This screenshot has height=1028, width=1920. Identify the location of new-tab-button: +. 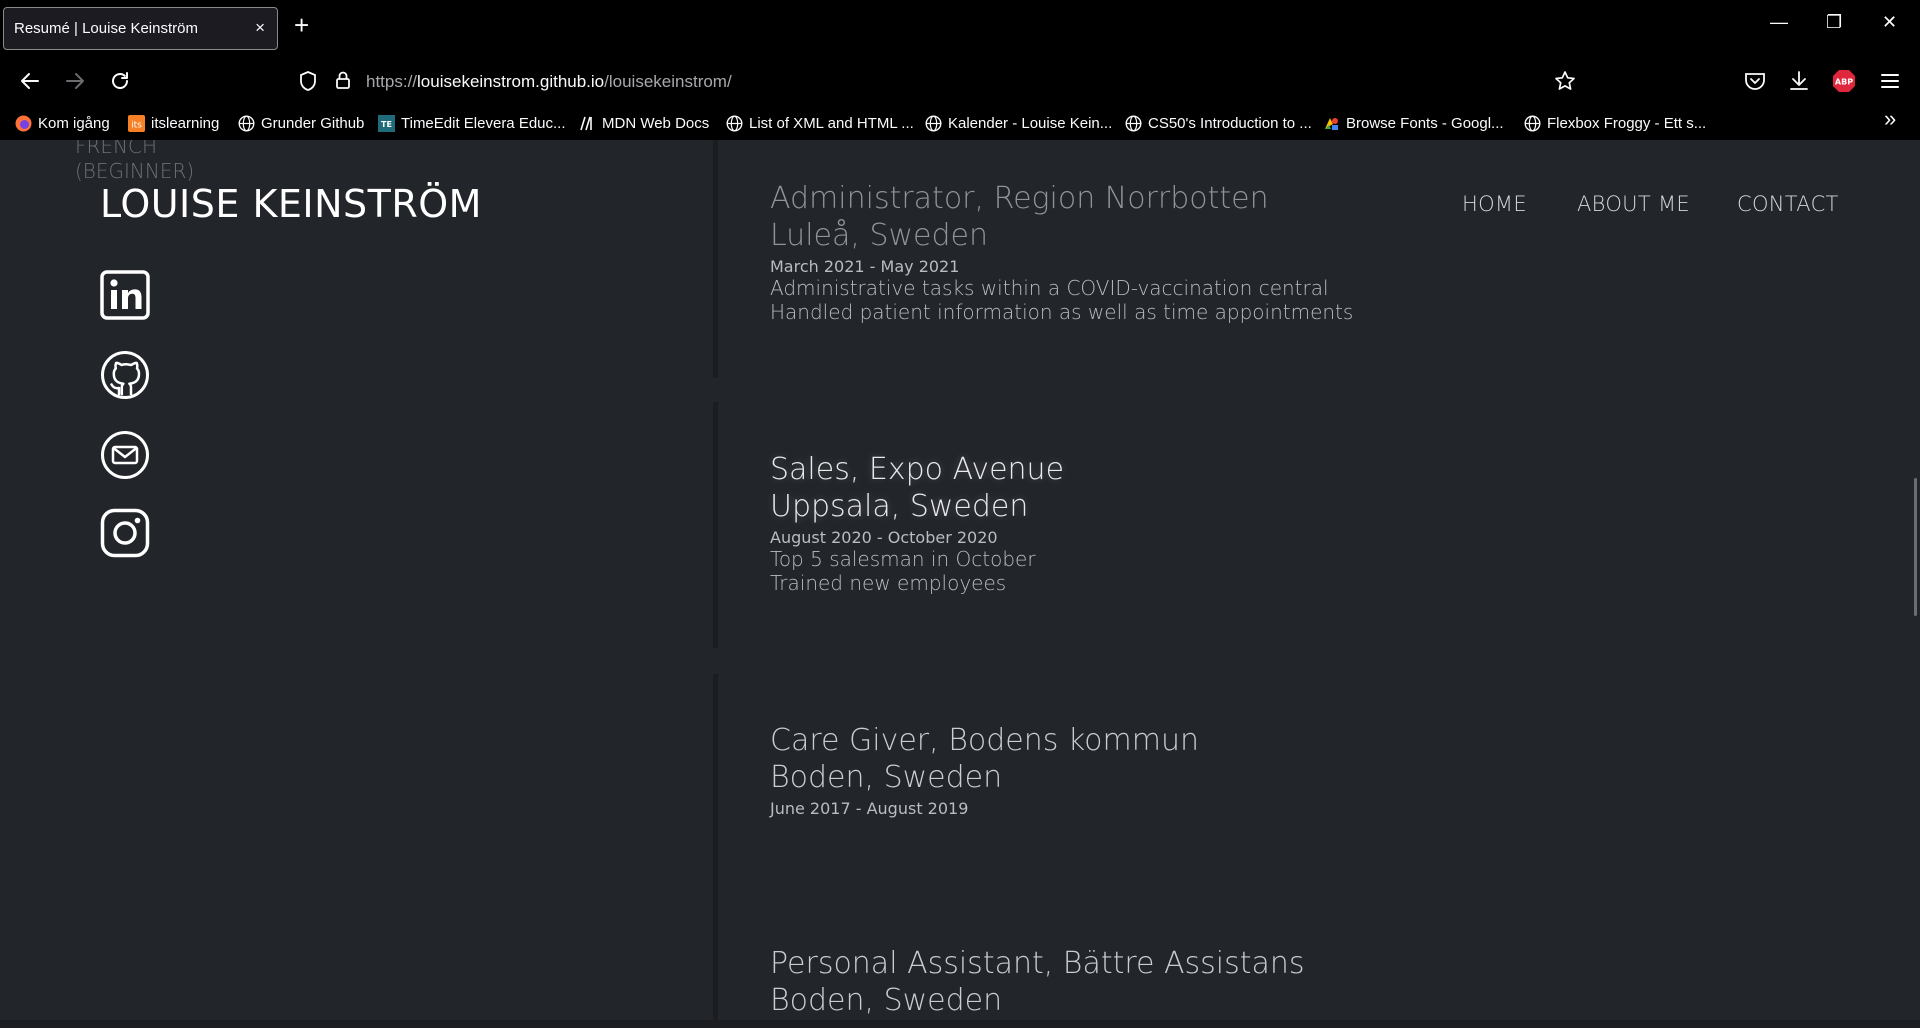
(301, 25).